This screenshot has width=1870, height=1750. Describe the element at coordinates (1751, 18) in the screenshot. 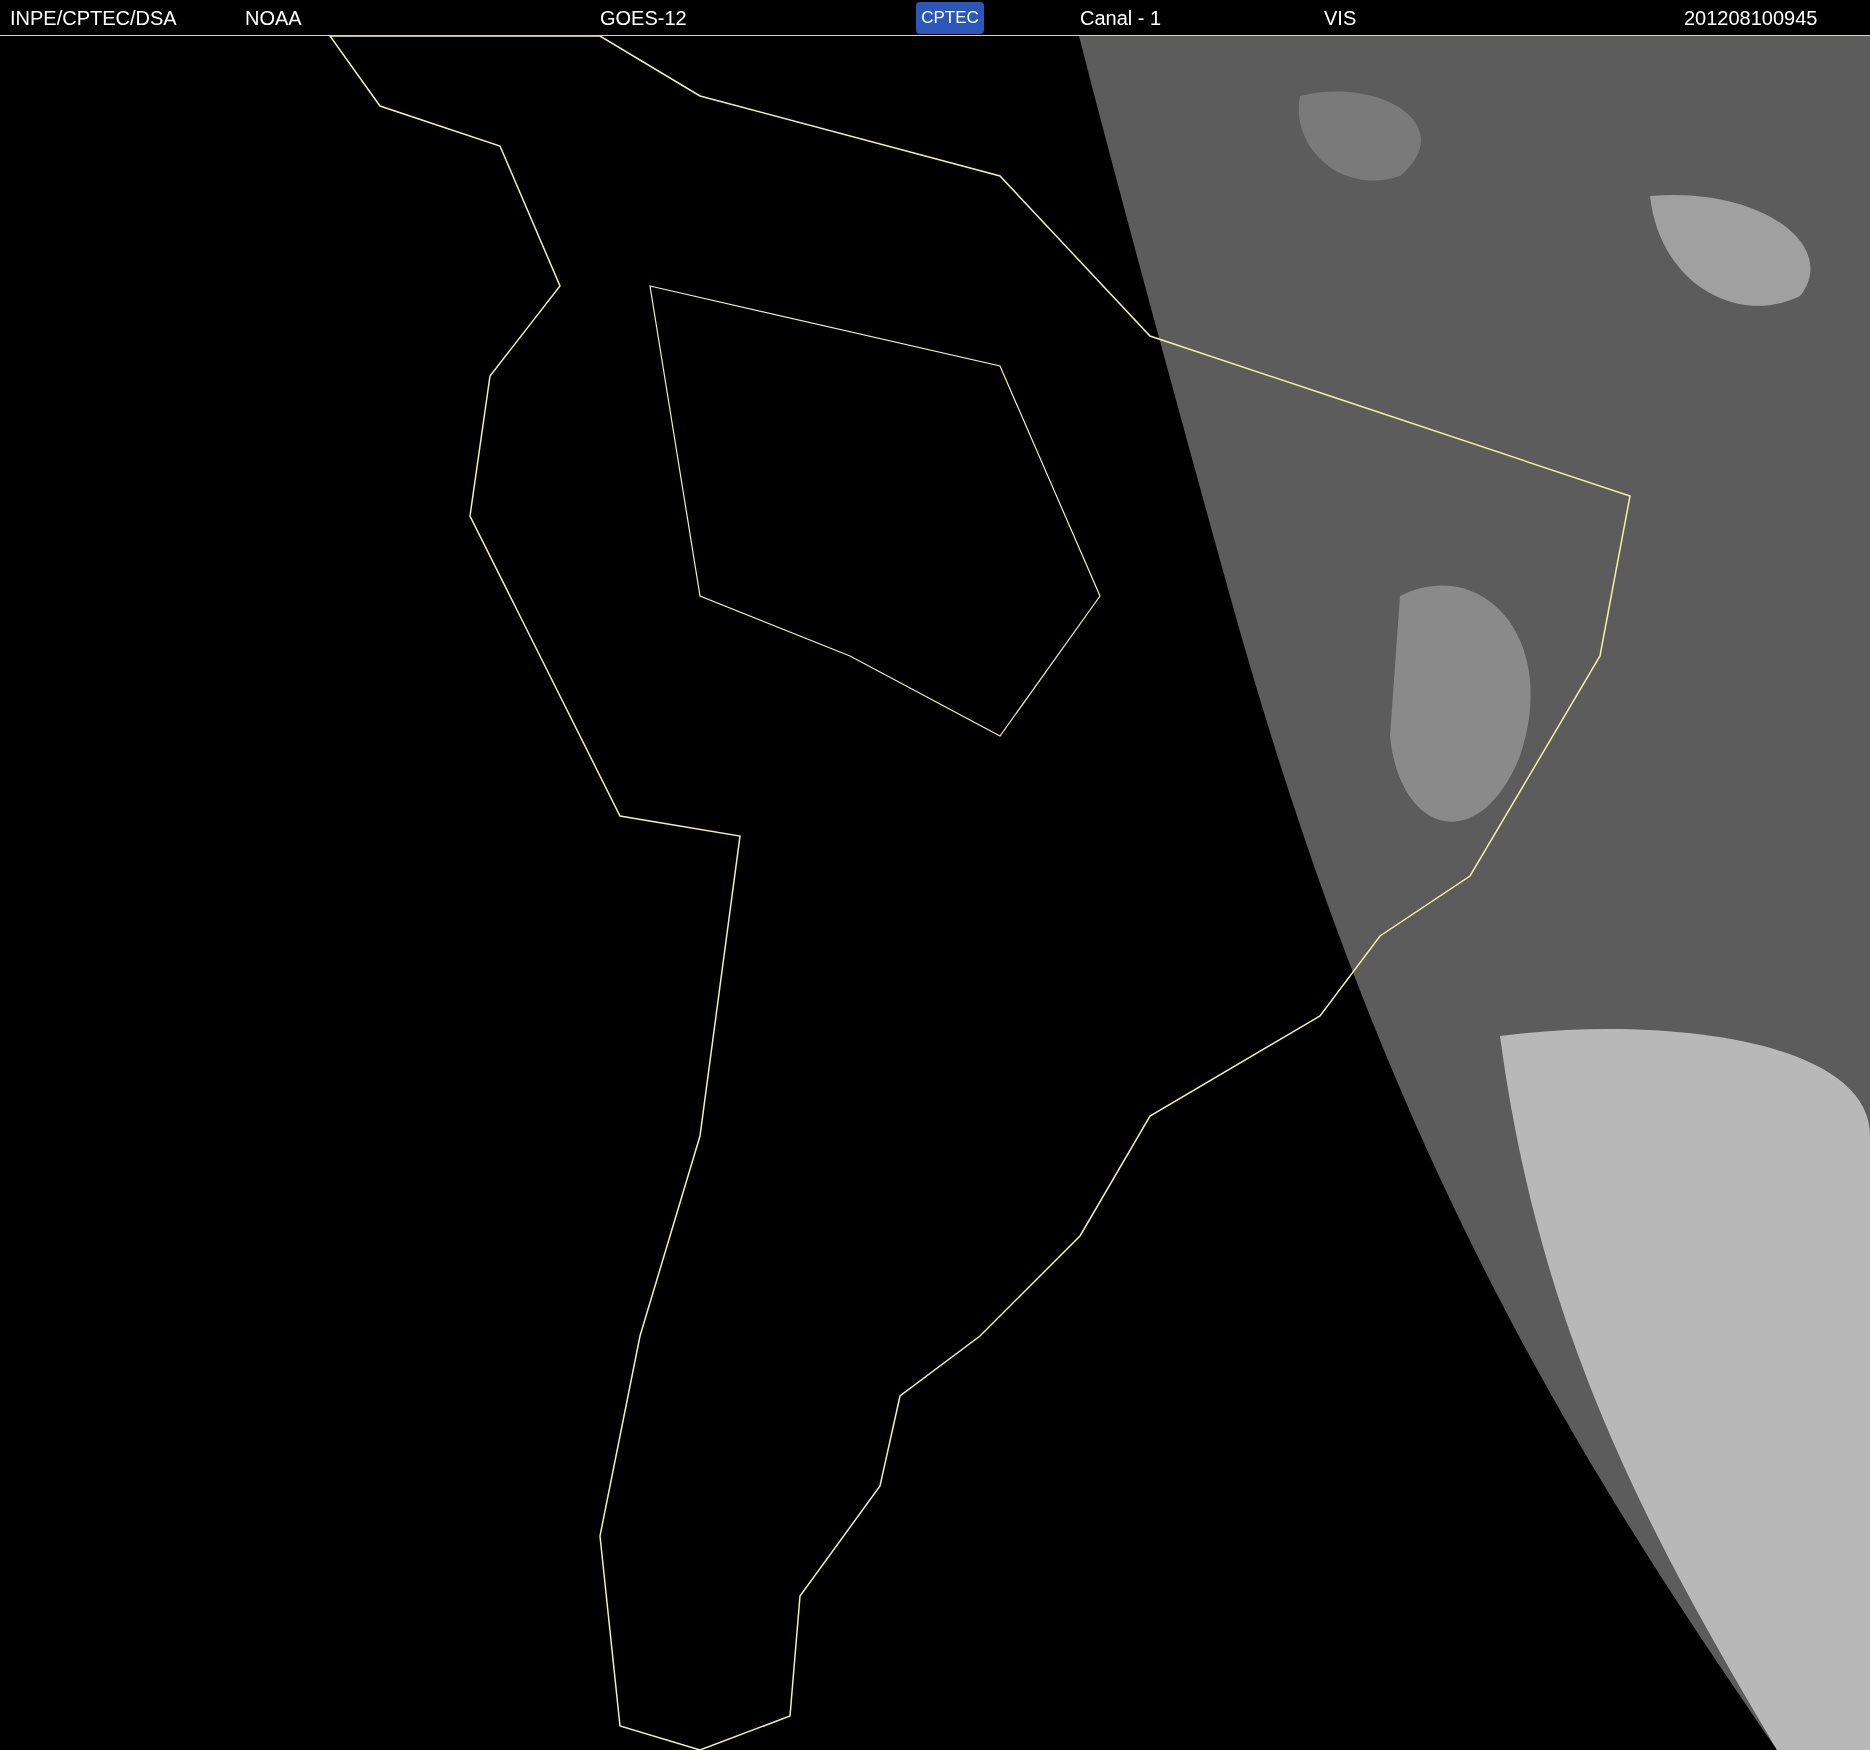

I see `timestamp-label: 201208100945` at that location.